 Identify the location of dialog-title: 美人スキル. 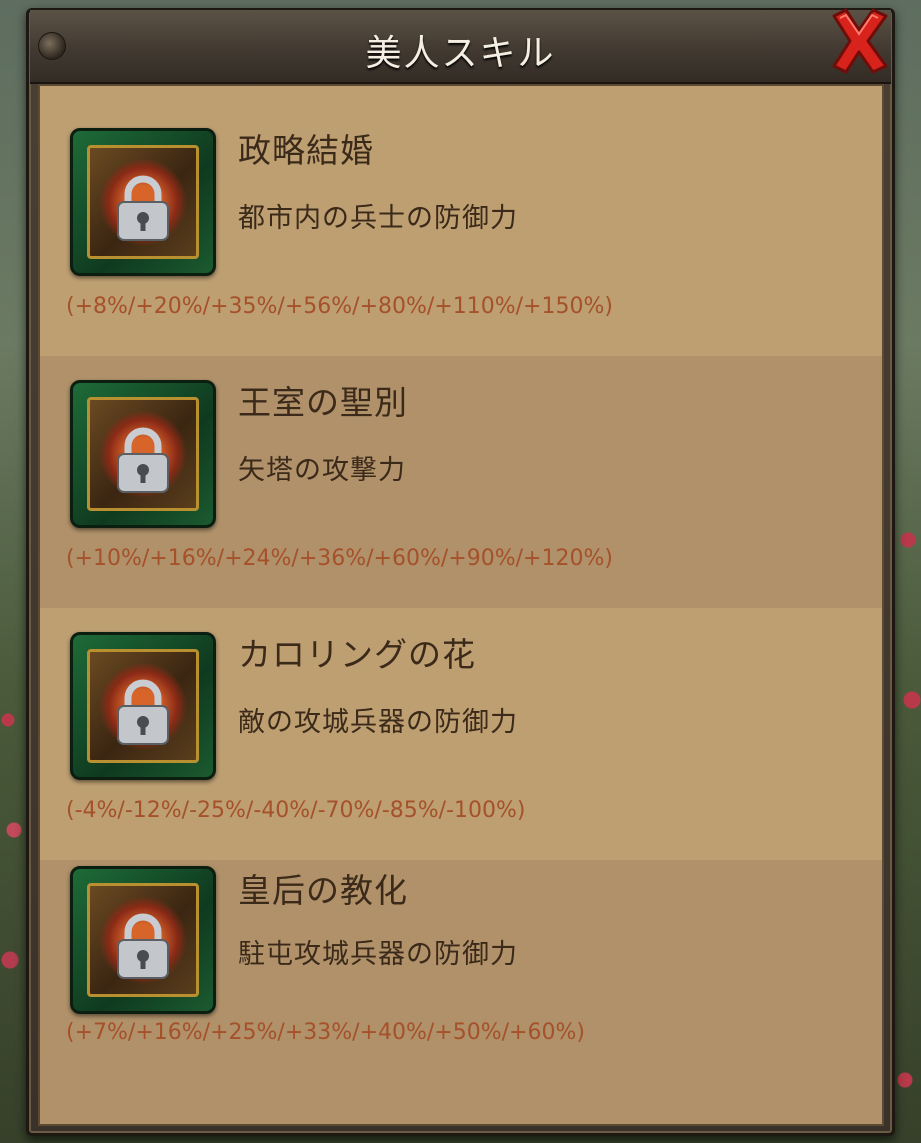
(460, 53).